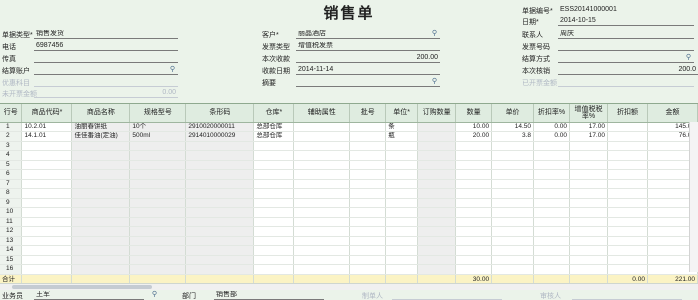 The height and width of the screenshot is (300, 698). Describe the element at coordinates (552, 113) in the screenshot. I see `column-header: 折扣率%` at that location.